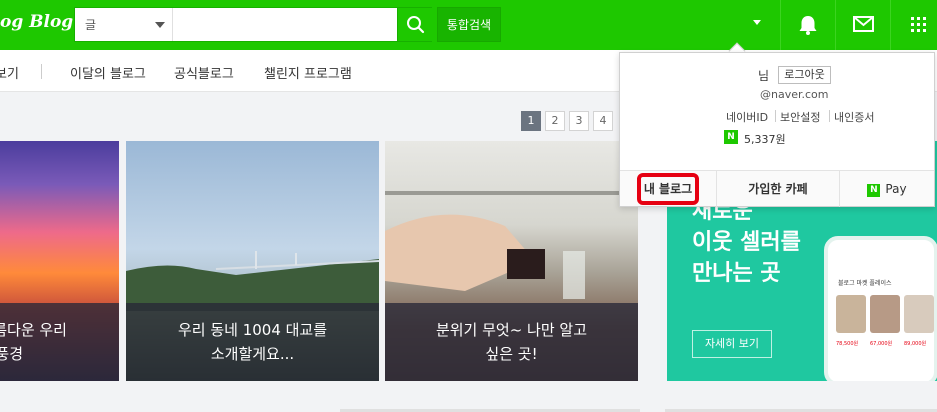 This screenshot has width=937, height=412. I want to click on apps-button, so click(913, 25).